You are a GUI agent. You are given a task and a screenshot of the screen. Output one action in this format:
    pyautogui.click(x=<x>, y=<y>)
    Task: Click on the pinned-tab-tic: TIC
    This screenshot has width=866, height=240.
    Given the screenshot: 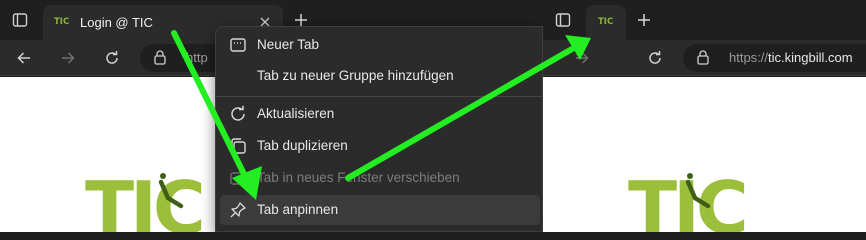 What is the action you would take?
    pyautogui.click(x=606, y=22)
    